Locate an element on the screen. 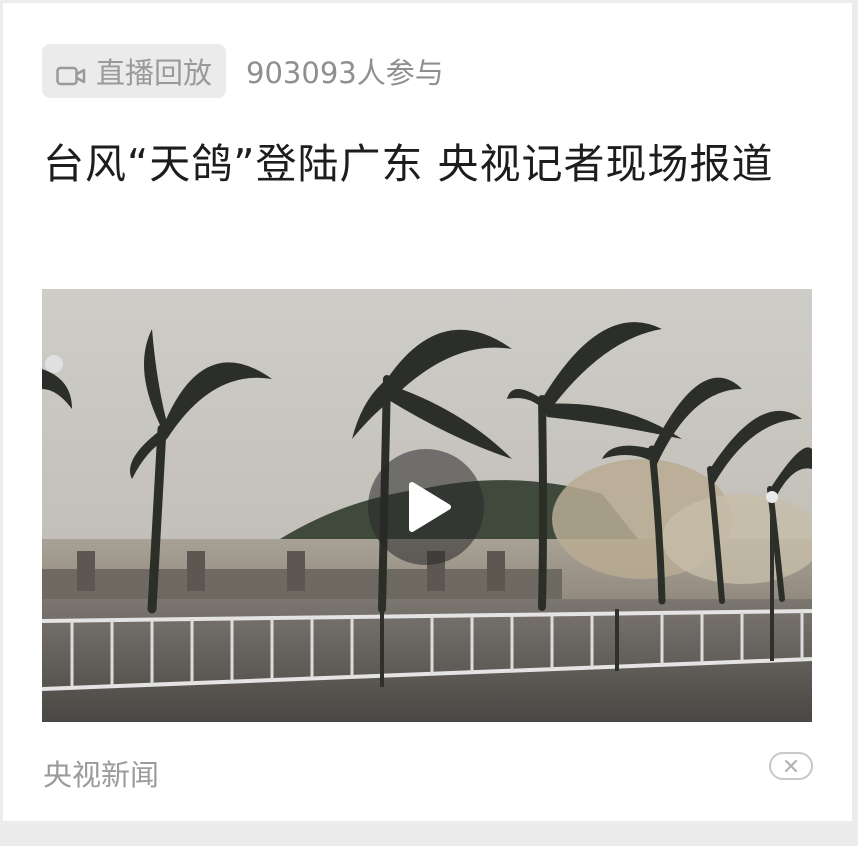  meta-row: 直播回放 903093人参与 is located at coordinates (243, 71).